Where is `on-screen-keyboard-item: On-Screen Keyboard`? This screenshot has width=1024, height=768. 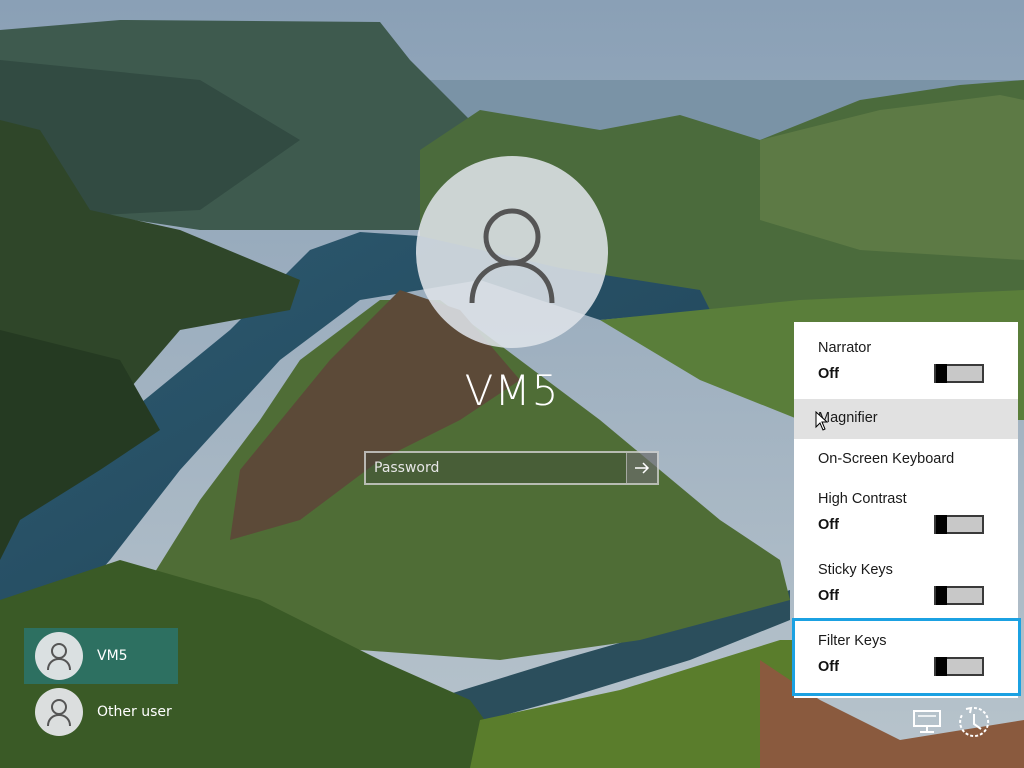
on-screen-keyboard-item: On-Screen Keyboard is located at coordinates (906, 459).